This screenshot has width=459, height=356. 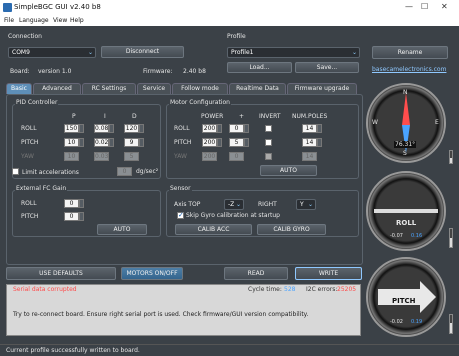 I want to click on pid-yaw-d: 5, so click(x=131, y=156).